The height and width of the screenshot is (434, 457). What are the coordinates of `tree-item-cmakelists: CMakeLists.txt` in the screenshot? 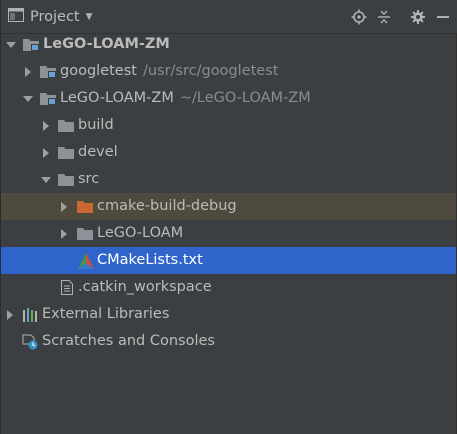 It's located at (229, 260).